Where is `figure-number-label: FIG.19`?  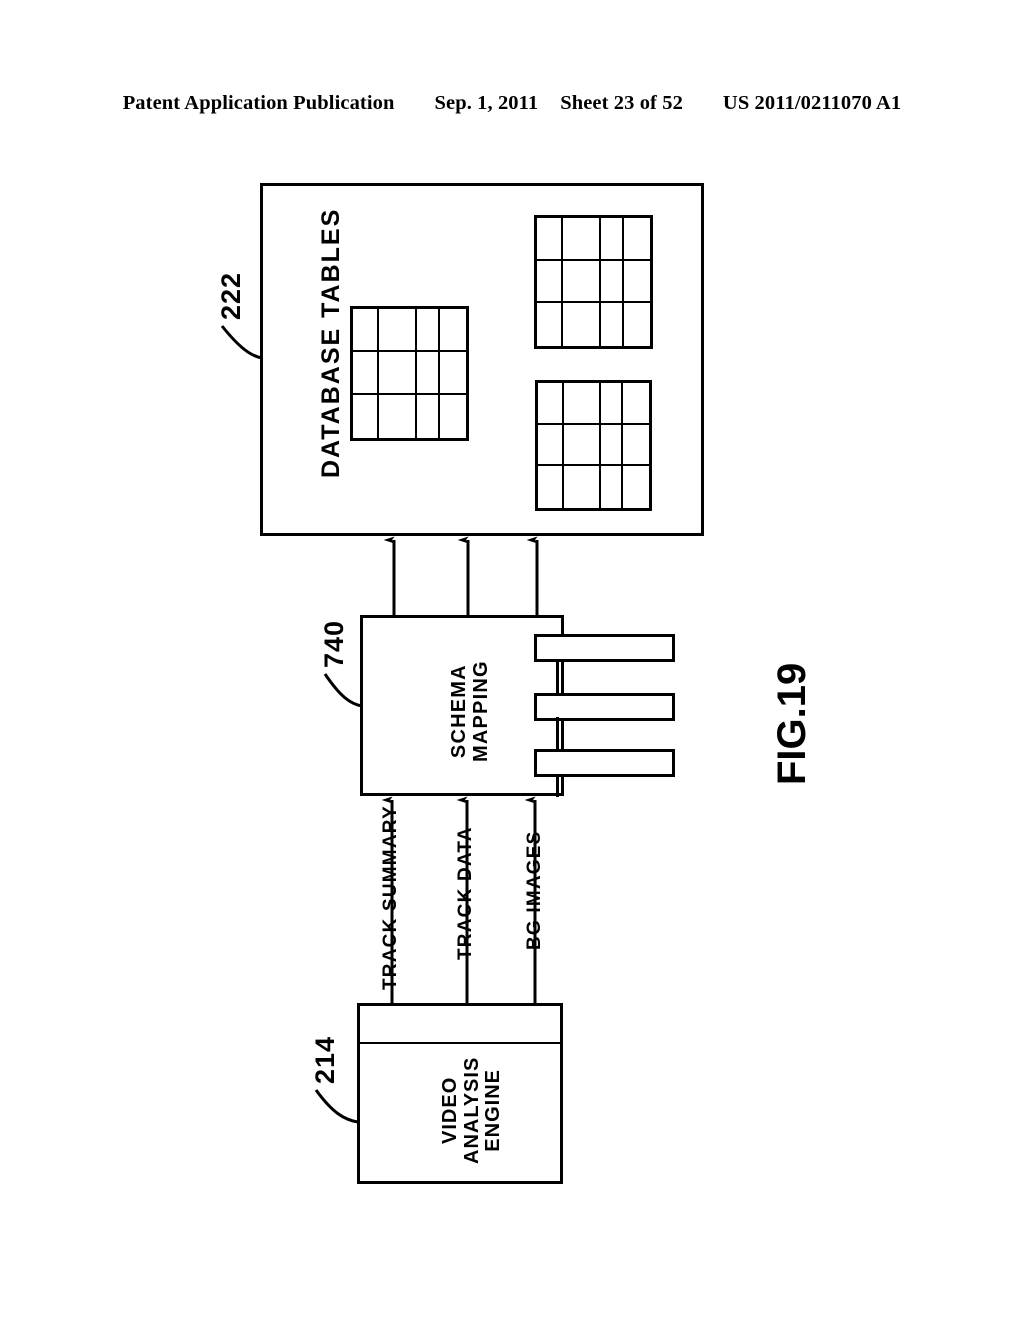 figure-number-label: FIG.19 is located at coordinates (792, 723).